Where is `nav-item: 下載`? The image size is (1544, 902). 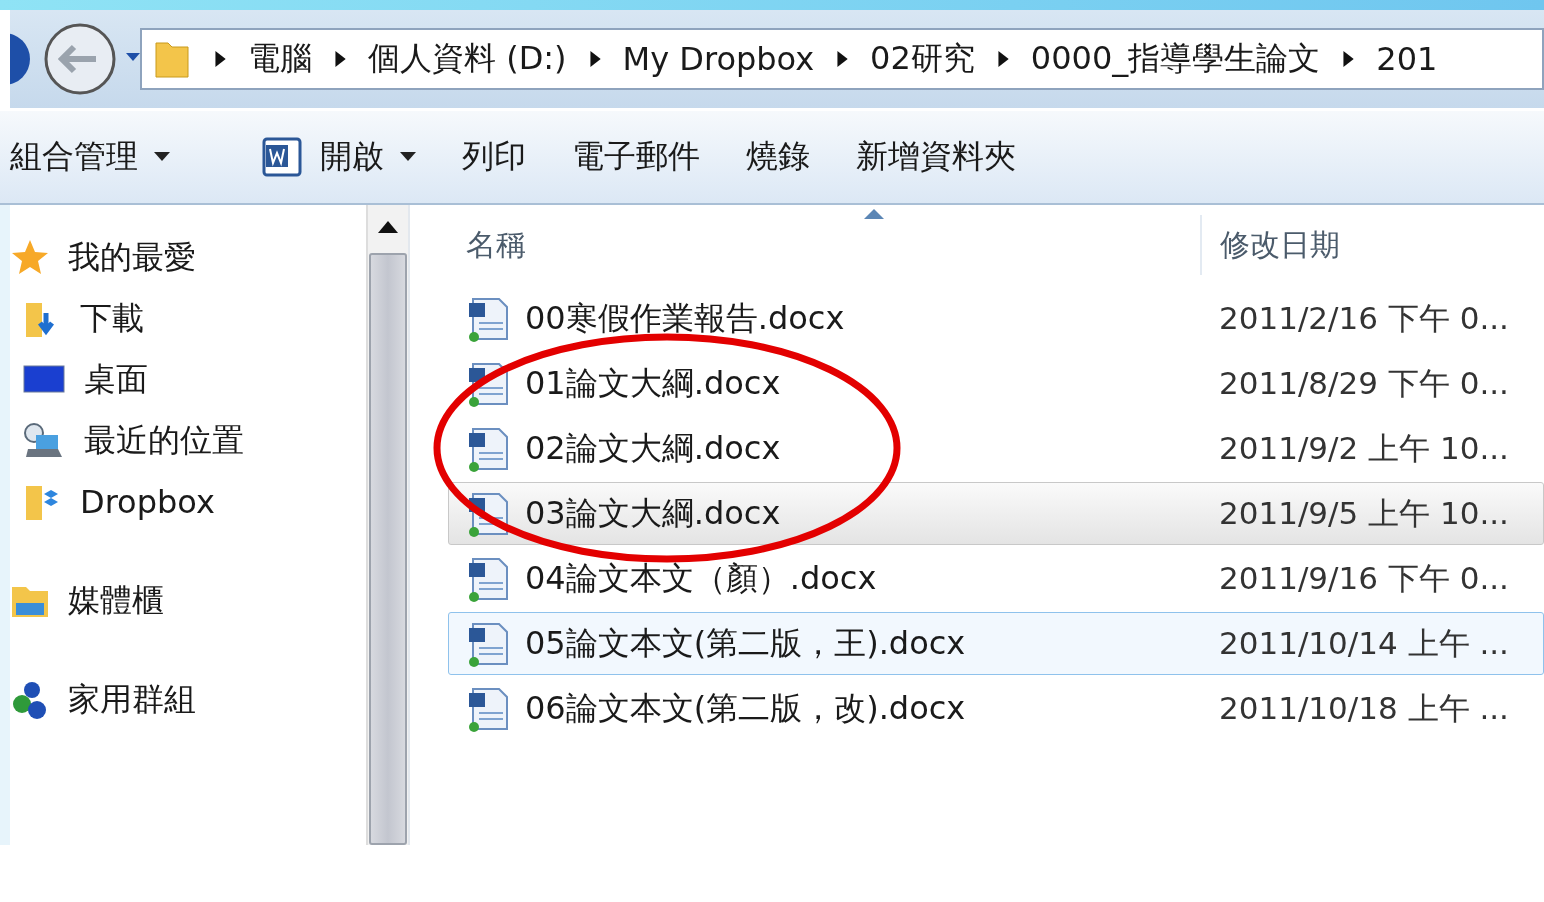 nav-item: 下載 is located at coordinates (188, 318).